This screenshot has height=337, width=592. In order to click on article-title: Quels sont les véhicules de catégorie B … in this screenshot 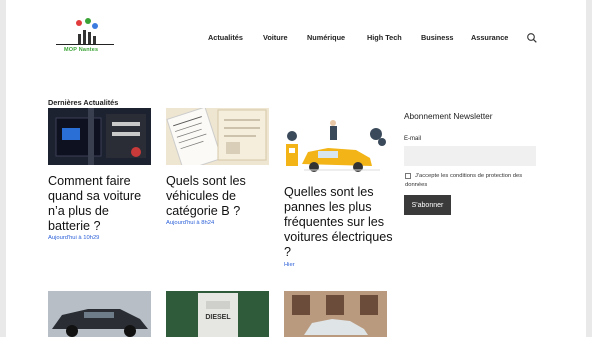, I will do `click(218, 196)`.